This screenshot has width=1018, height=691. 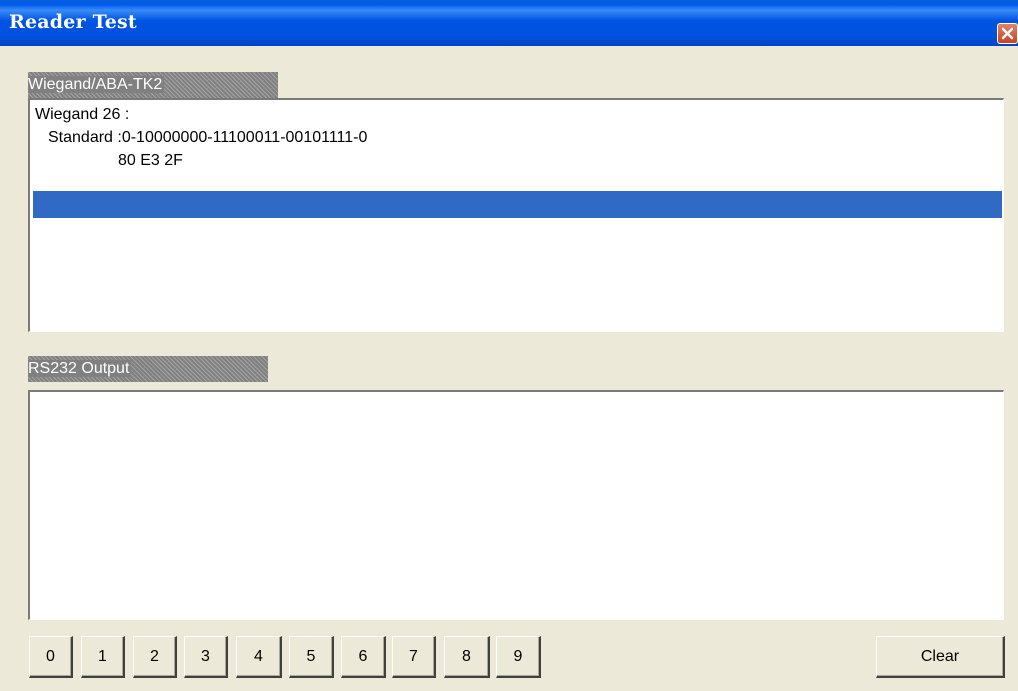 I want to click on wiegand-group-header: Wiegand/ABA-TK2, so click(x=153, y=85).